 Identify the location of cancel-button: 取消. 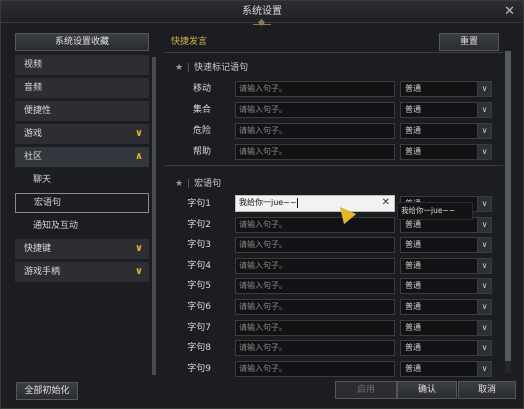
(487, 390).